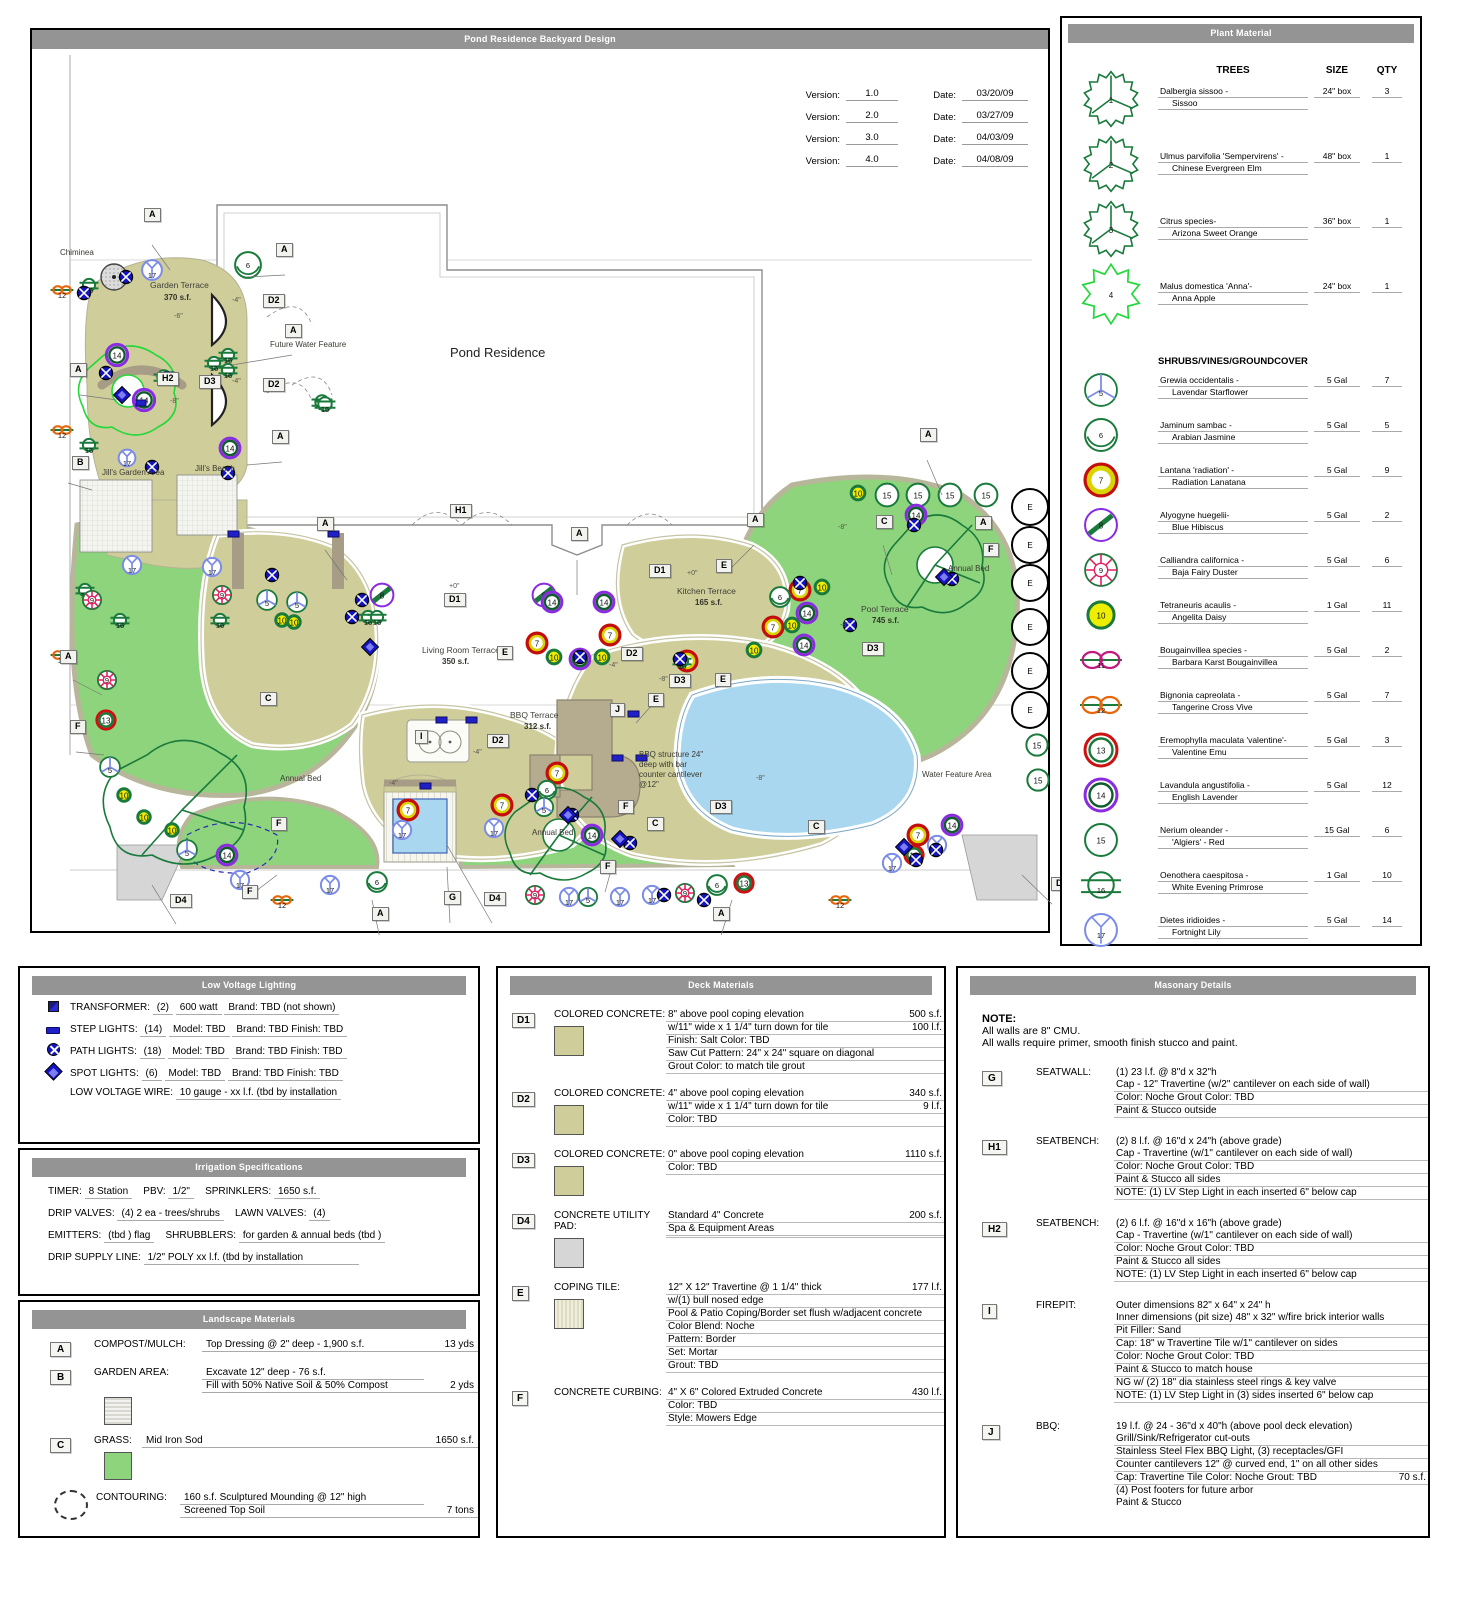  What do you see at coordinates (1233, 651) in the screenshot?
I see `plant-botanical-name: Bougainvillea species -` at bounding box center [1233, 651].